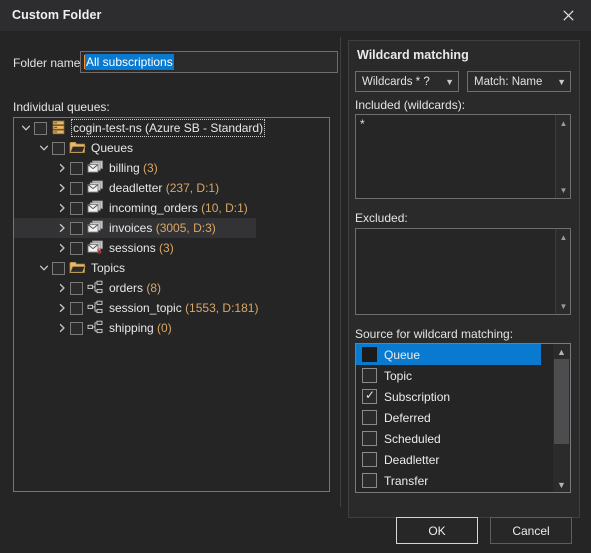 The width and height of the screenshot is (591, 553). What do you see at coordinates (340, 272) in the screenshot?
I see `panel-divider` at bounding box center [340, 272].